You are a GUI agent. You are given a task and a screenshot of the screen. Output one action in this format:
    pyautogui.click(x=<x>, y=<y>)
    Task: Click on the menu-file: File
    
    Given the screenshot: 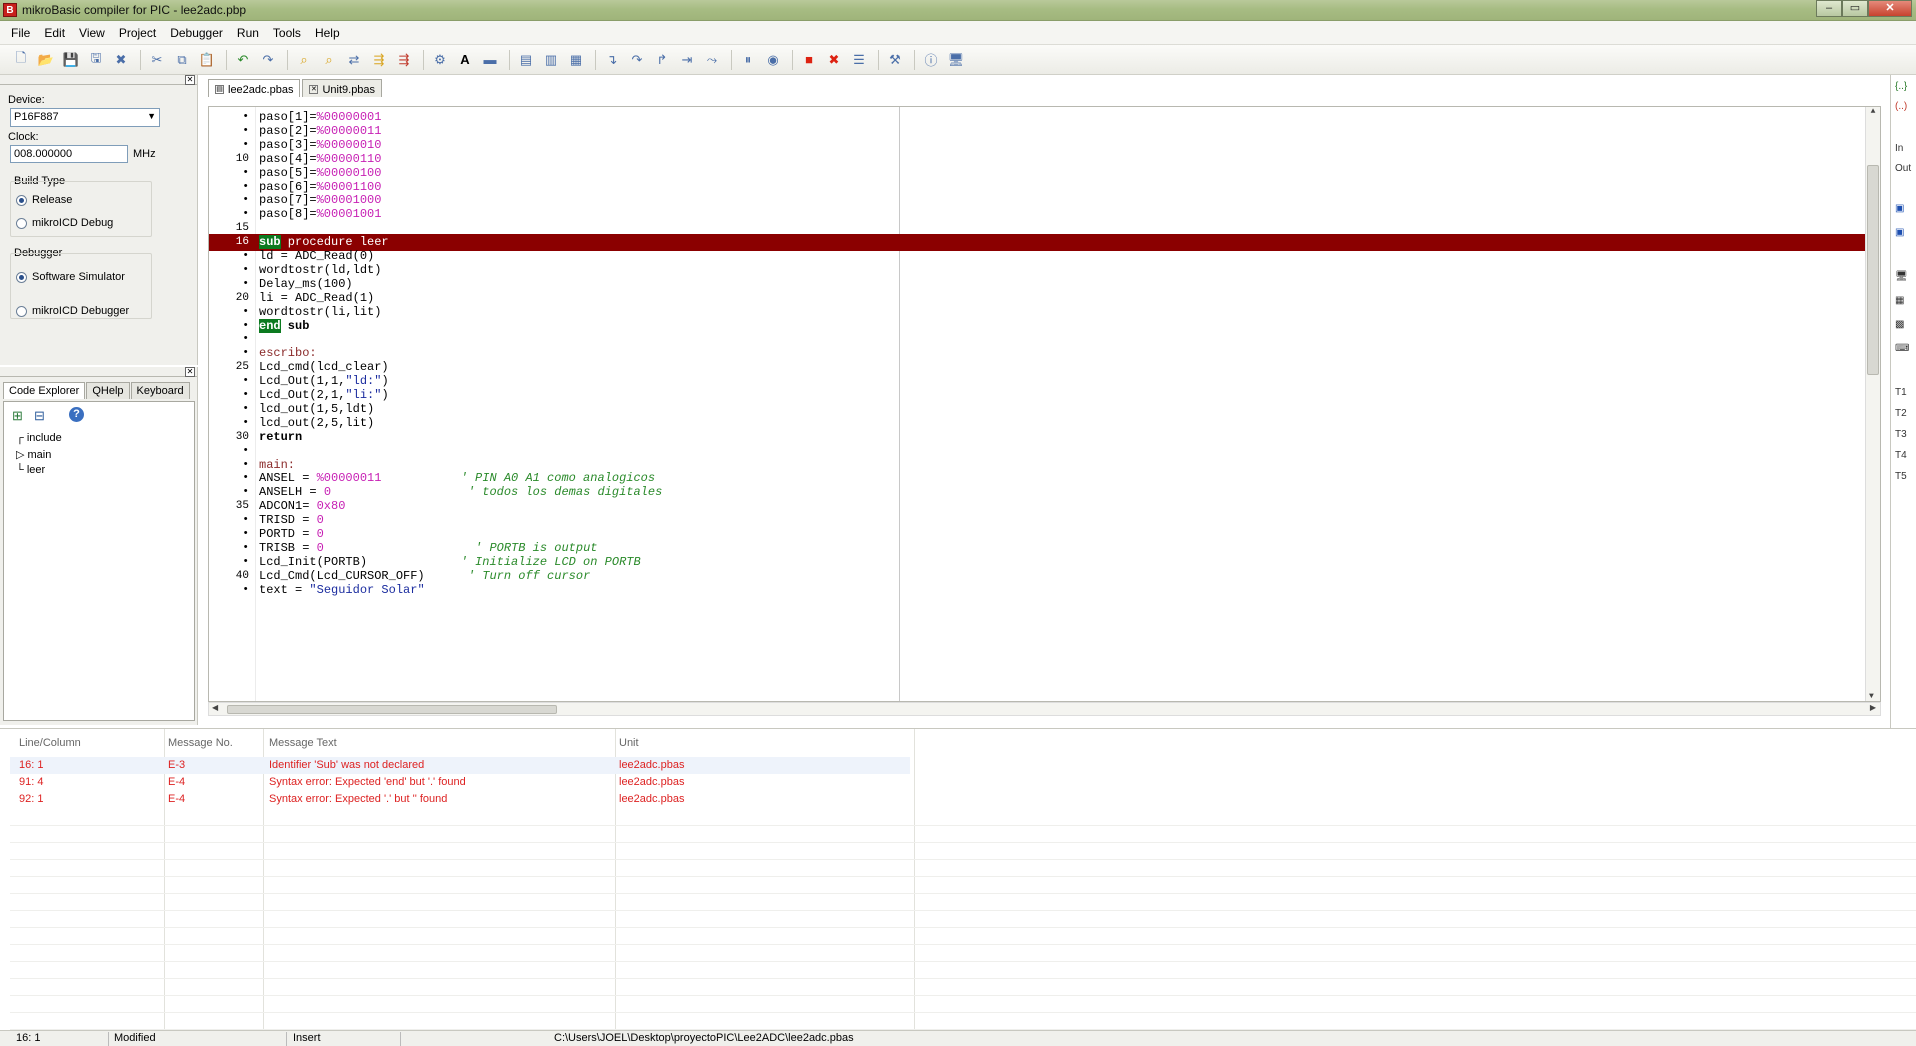 What is the action you would take?
    pyautogui.click(x=20, y=33)
    